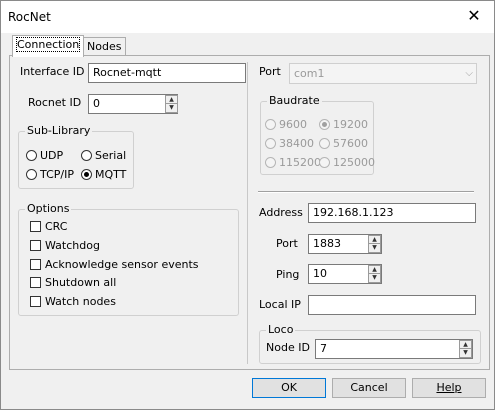 The height and width of the screenshot is (410, 495). Describe the element at coordinates (103, 174) in the screenshot. I see `radio-mqtt: MQTT` at that location.